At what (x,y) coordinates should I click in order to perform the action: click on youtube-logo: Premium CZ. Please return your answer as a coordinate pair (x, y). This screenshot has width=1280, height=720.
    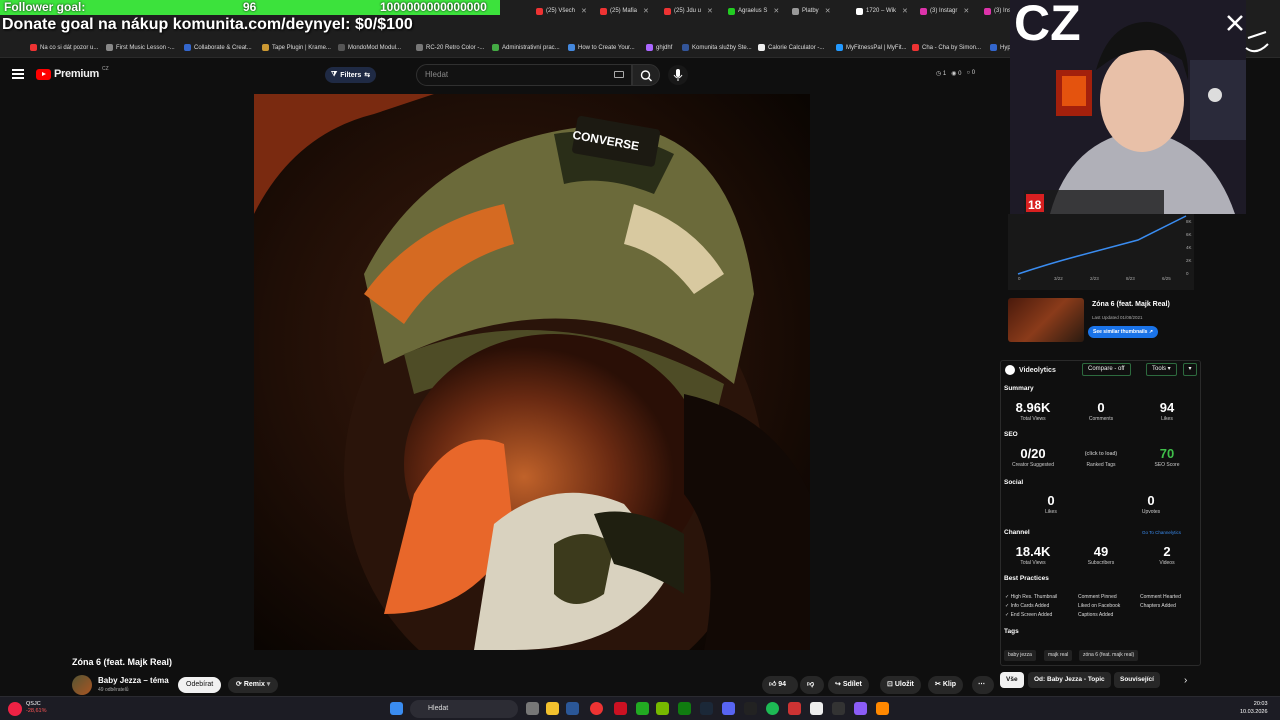
    Looking at the image, I should click on (72, 73).